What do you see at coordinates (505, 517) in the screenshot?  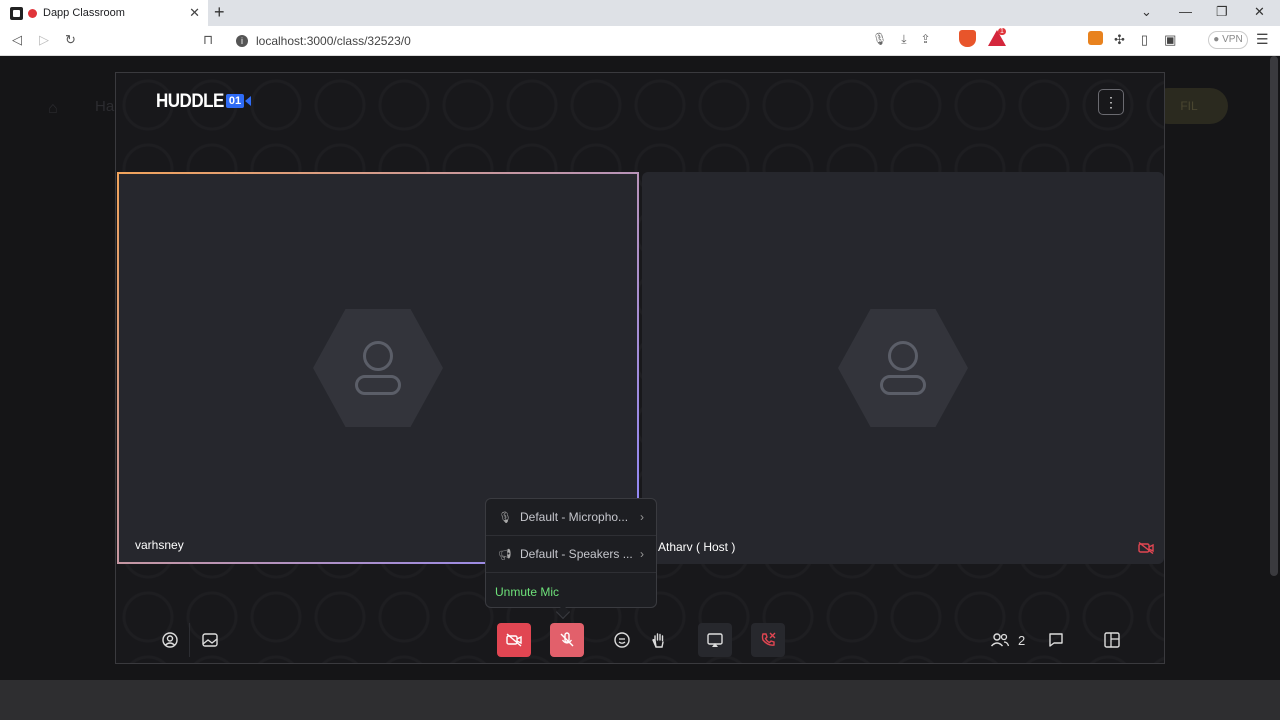 I see `microphone-icon: 🎙︎` at bounding box center [505, 517].